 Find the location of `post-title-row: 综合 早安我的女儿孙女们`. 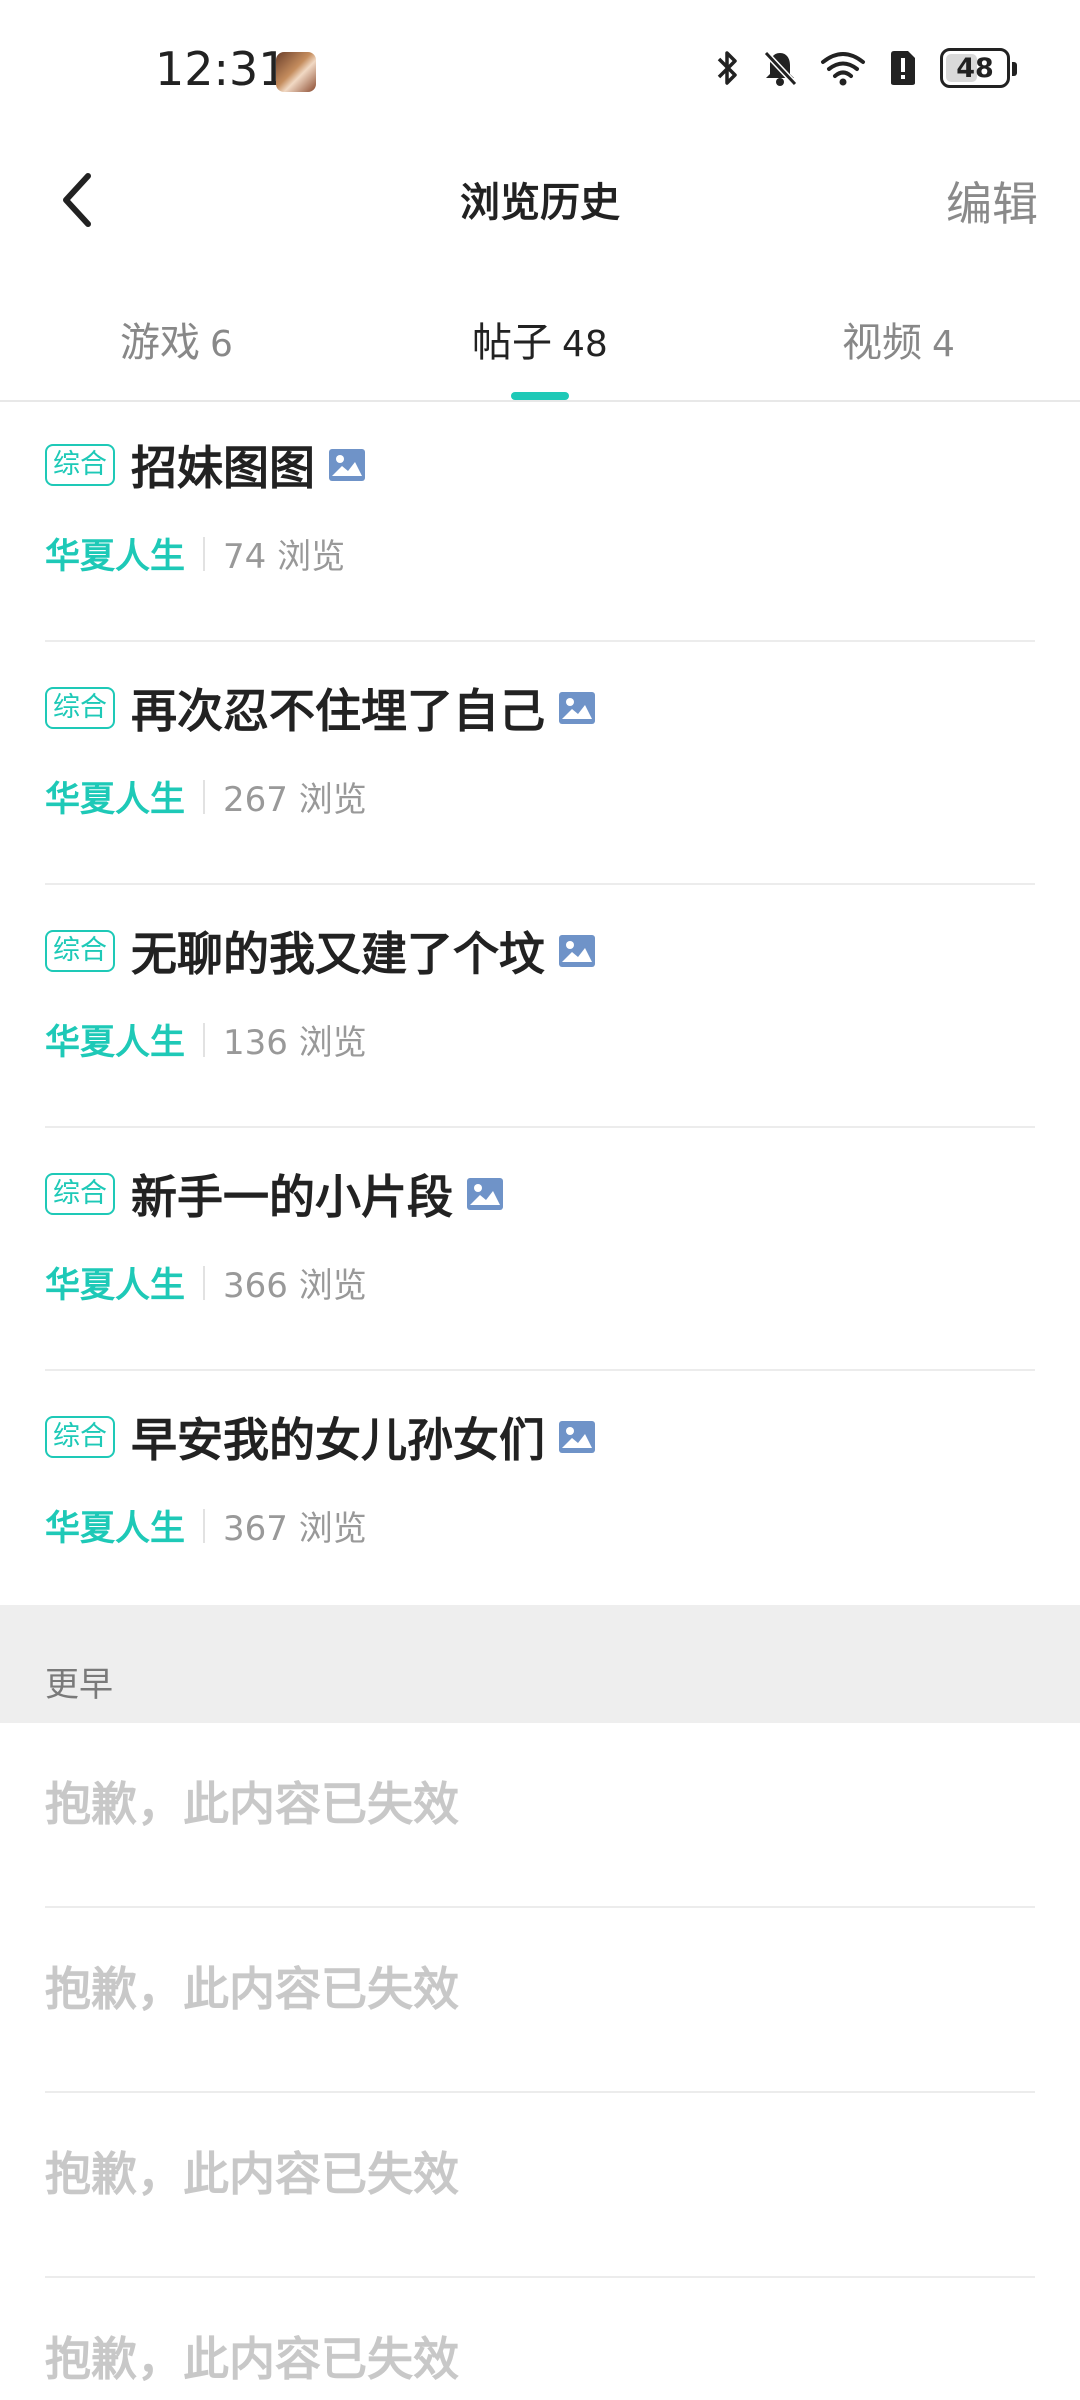

post-title-row: 综合 早安我的女儿孙女们 is located at coordinates (320, 1437).